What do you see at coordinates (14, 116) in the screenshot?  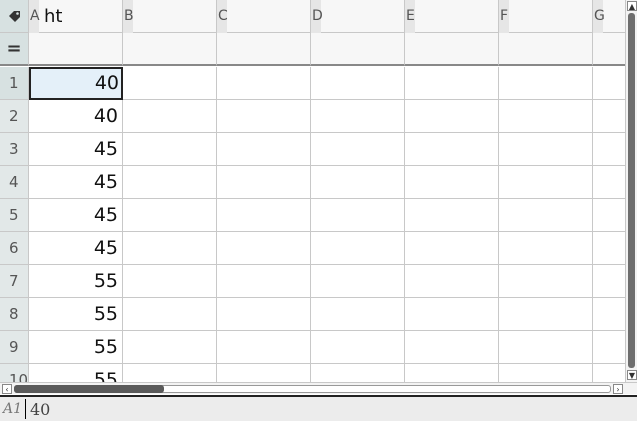 I see `row-header: 2` at bounding box center [14, 116].